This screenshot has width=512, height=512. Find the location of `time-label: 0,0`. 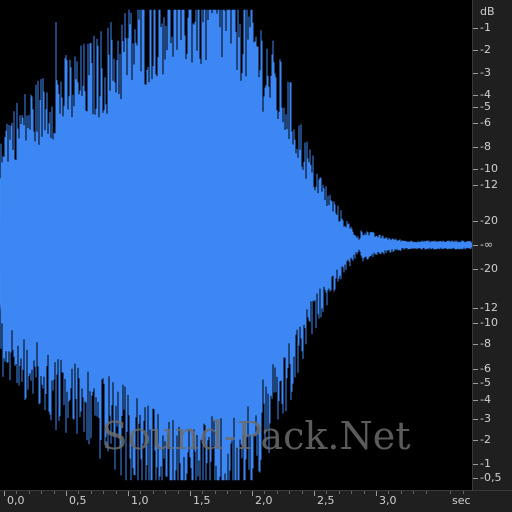

time-label: 0,0 is located at coordinates (16, 500).